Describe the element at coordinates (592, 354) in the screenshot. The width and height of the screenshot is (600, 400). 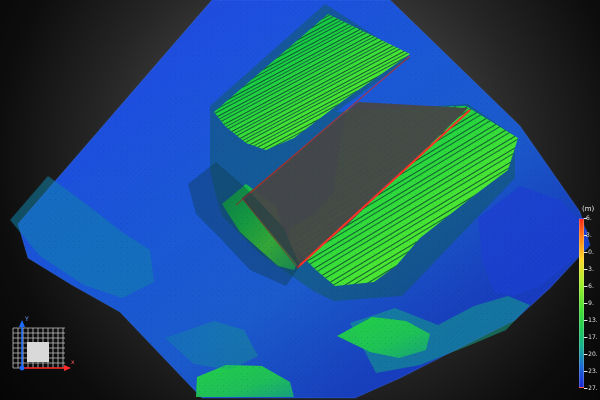
I see `scale-label-9: -20.` at that location.